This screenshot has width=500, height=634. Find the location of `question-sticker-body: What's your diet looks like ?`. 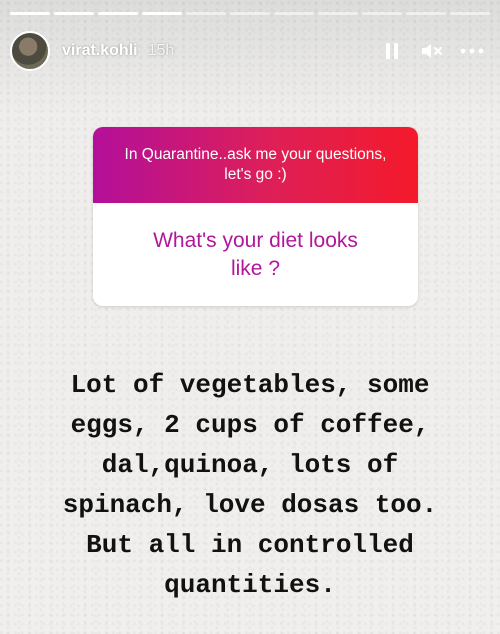

question-sticker-body: What's your diet looks like ? is located at coordinates (255, 254).